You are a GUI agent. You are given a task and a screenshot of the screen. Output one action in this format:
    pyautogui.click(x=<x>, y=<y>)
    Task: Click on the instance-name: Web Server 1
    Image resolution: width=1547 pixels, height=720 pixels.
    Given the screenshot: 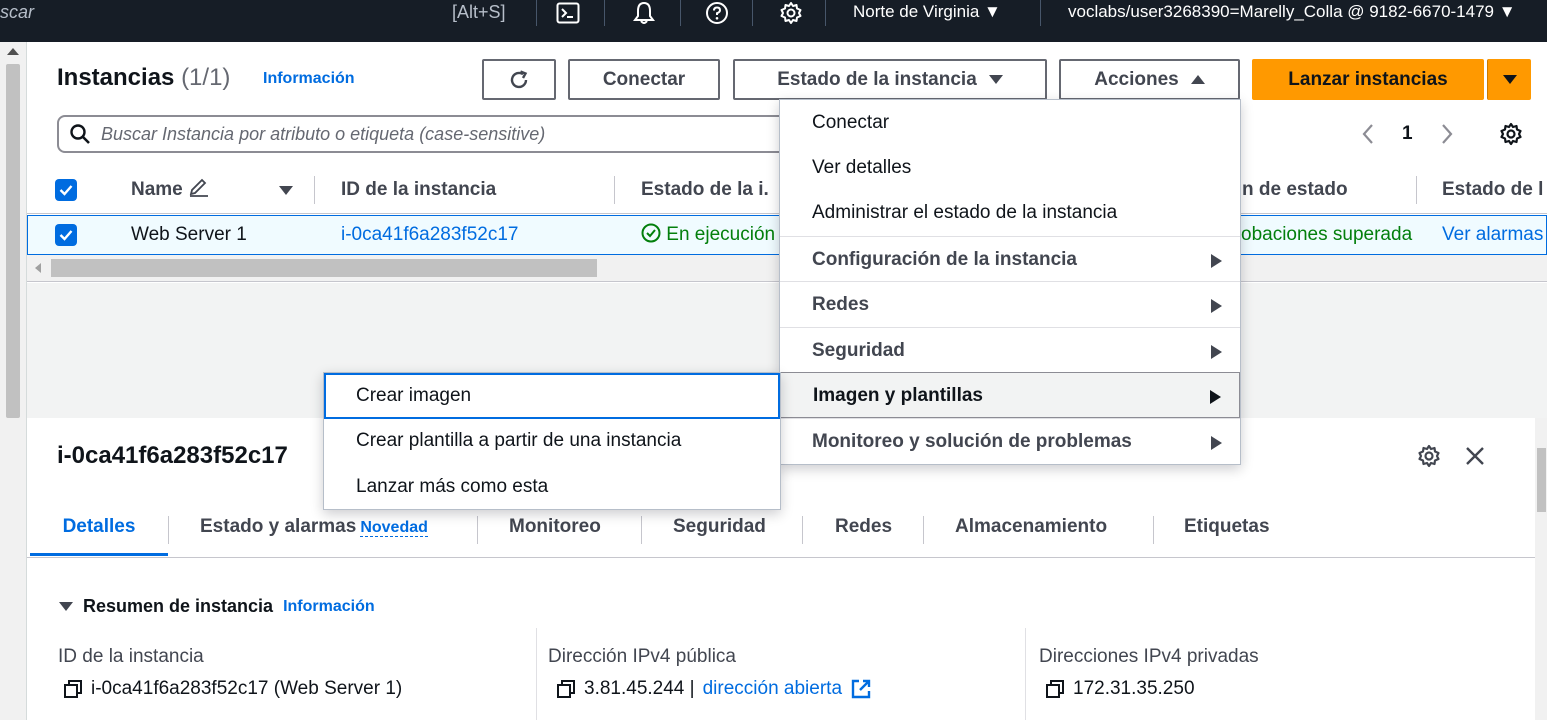 What is the action you would take?
    pyautogui.click(x=189, y=234)
    